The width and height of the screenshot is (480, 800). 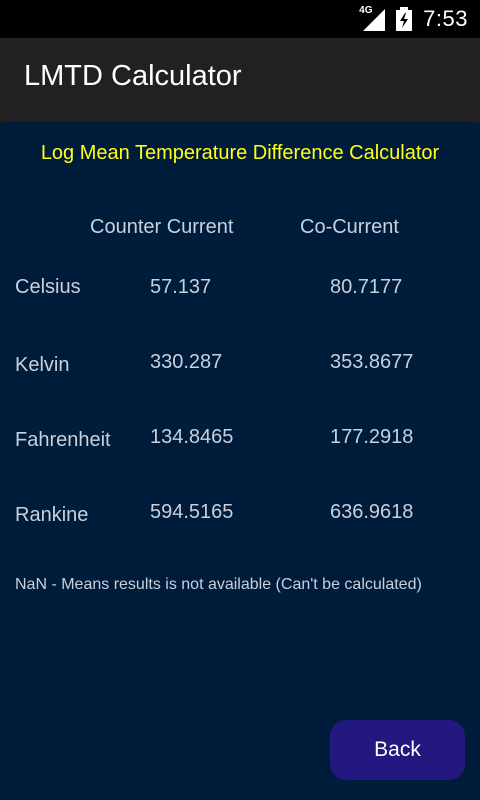 What do you see at coordinates (42, 365) in the screenshot?
I see `row-label-kelvin: Kelvin` at bounding box center [42, 365].